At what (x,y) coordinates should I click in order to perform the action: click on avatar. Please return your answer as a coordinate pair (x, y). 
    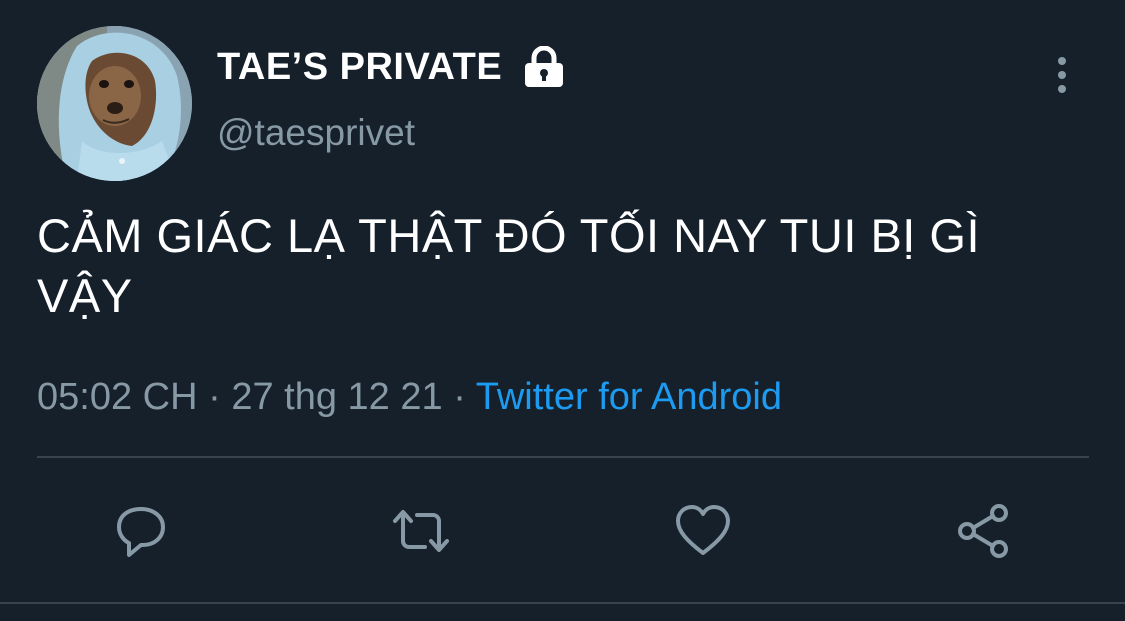
    Looking at the image, I should click on (114, 103).